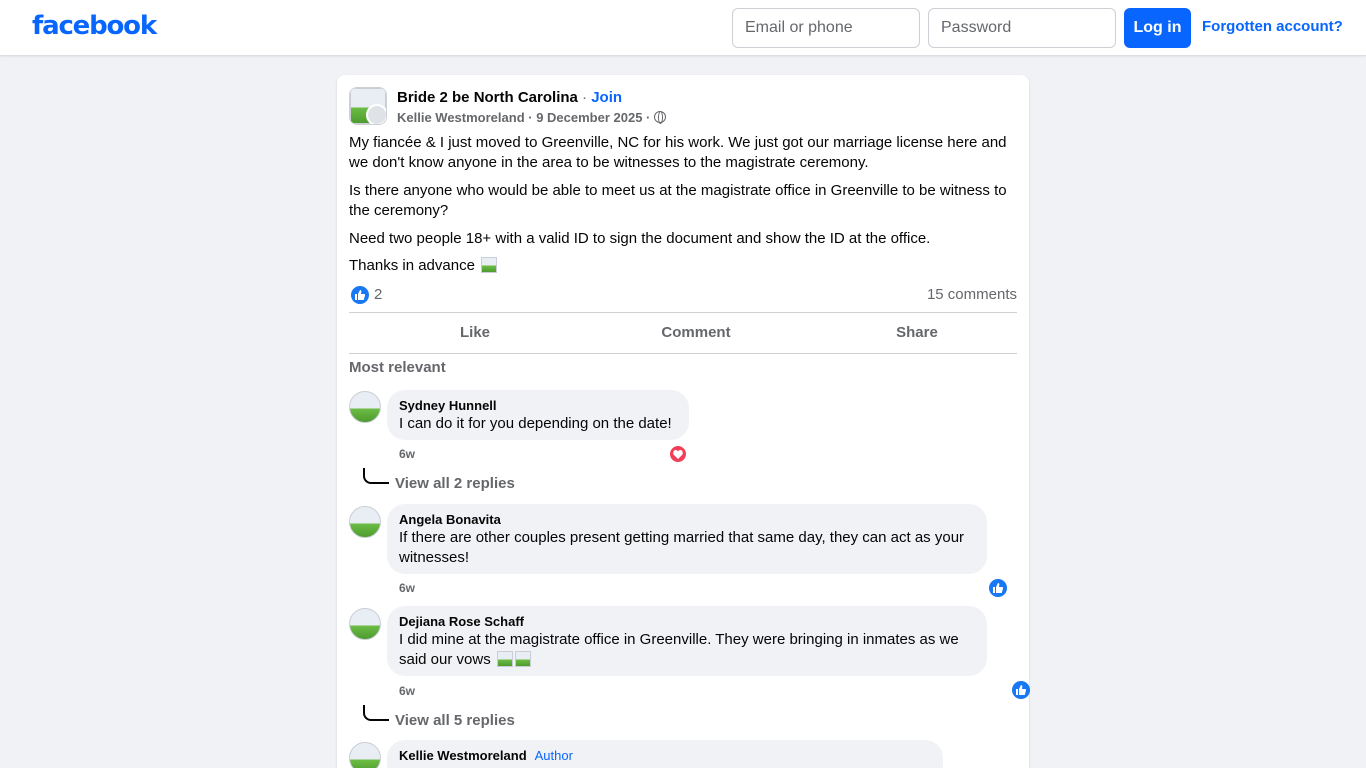  I want to click on author-name-link: Kellie Westmoreland, so click(461, 117).